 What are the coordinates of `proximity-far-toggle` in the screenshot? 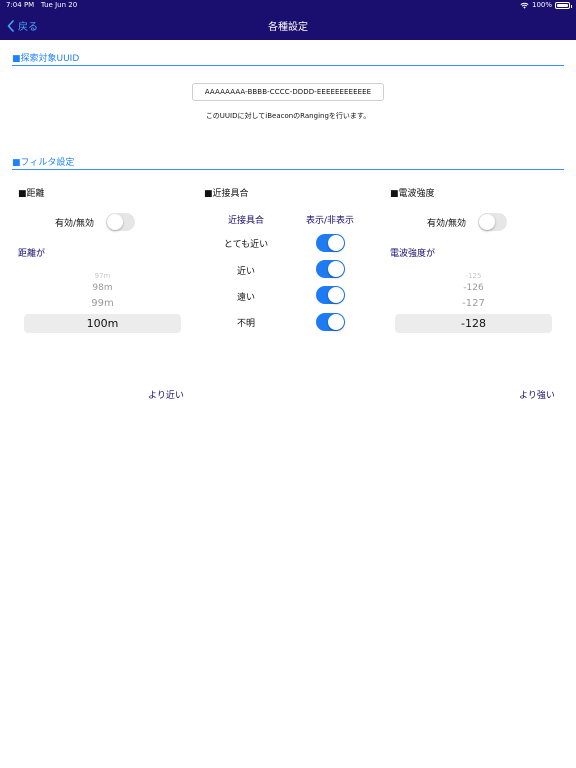 It's located at (330, 295).